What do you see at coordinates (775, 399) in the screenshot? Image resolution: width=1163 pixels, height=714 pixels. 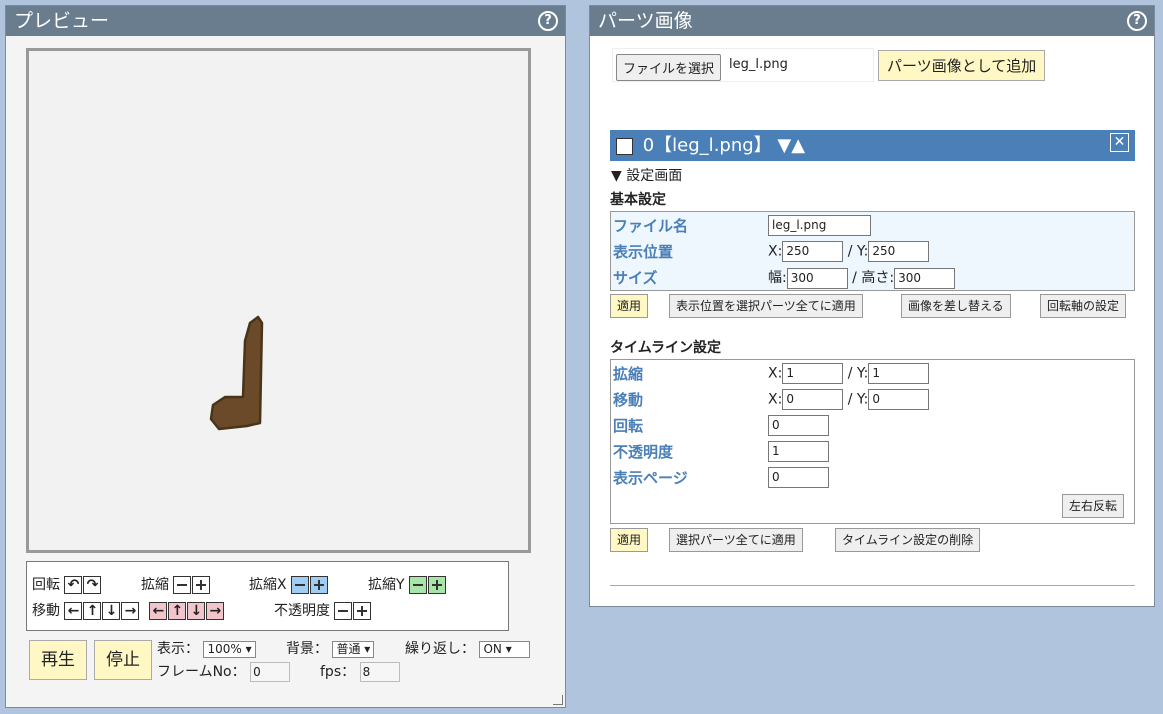 I see `tl-move-x-label: X:` at bounding box center [775, 399].